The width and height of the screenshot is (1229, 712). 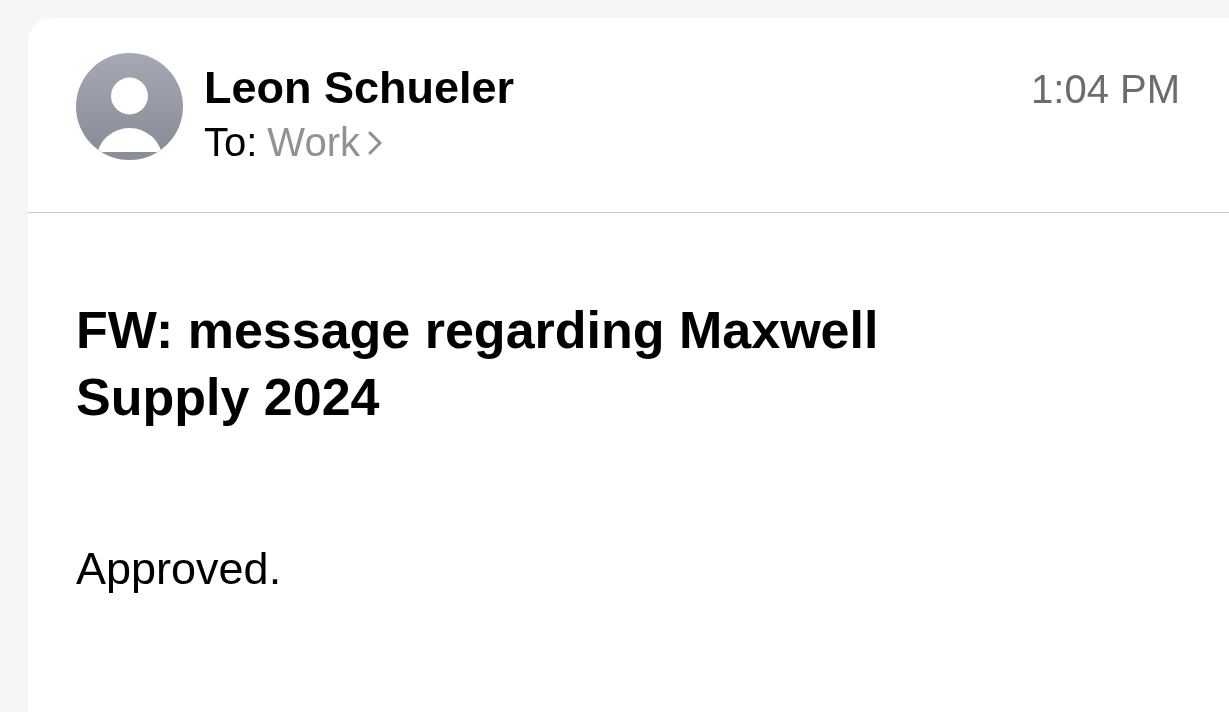 I want to click on chevron-right-icon, so click(x=374, y=143).